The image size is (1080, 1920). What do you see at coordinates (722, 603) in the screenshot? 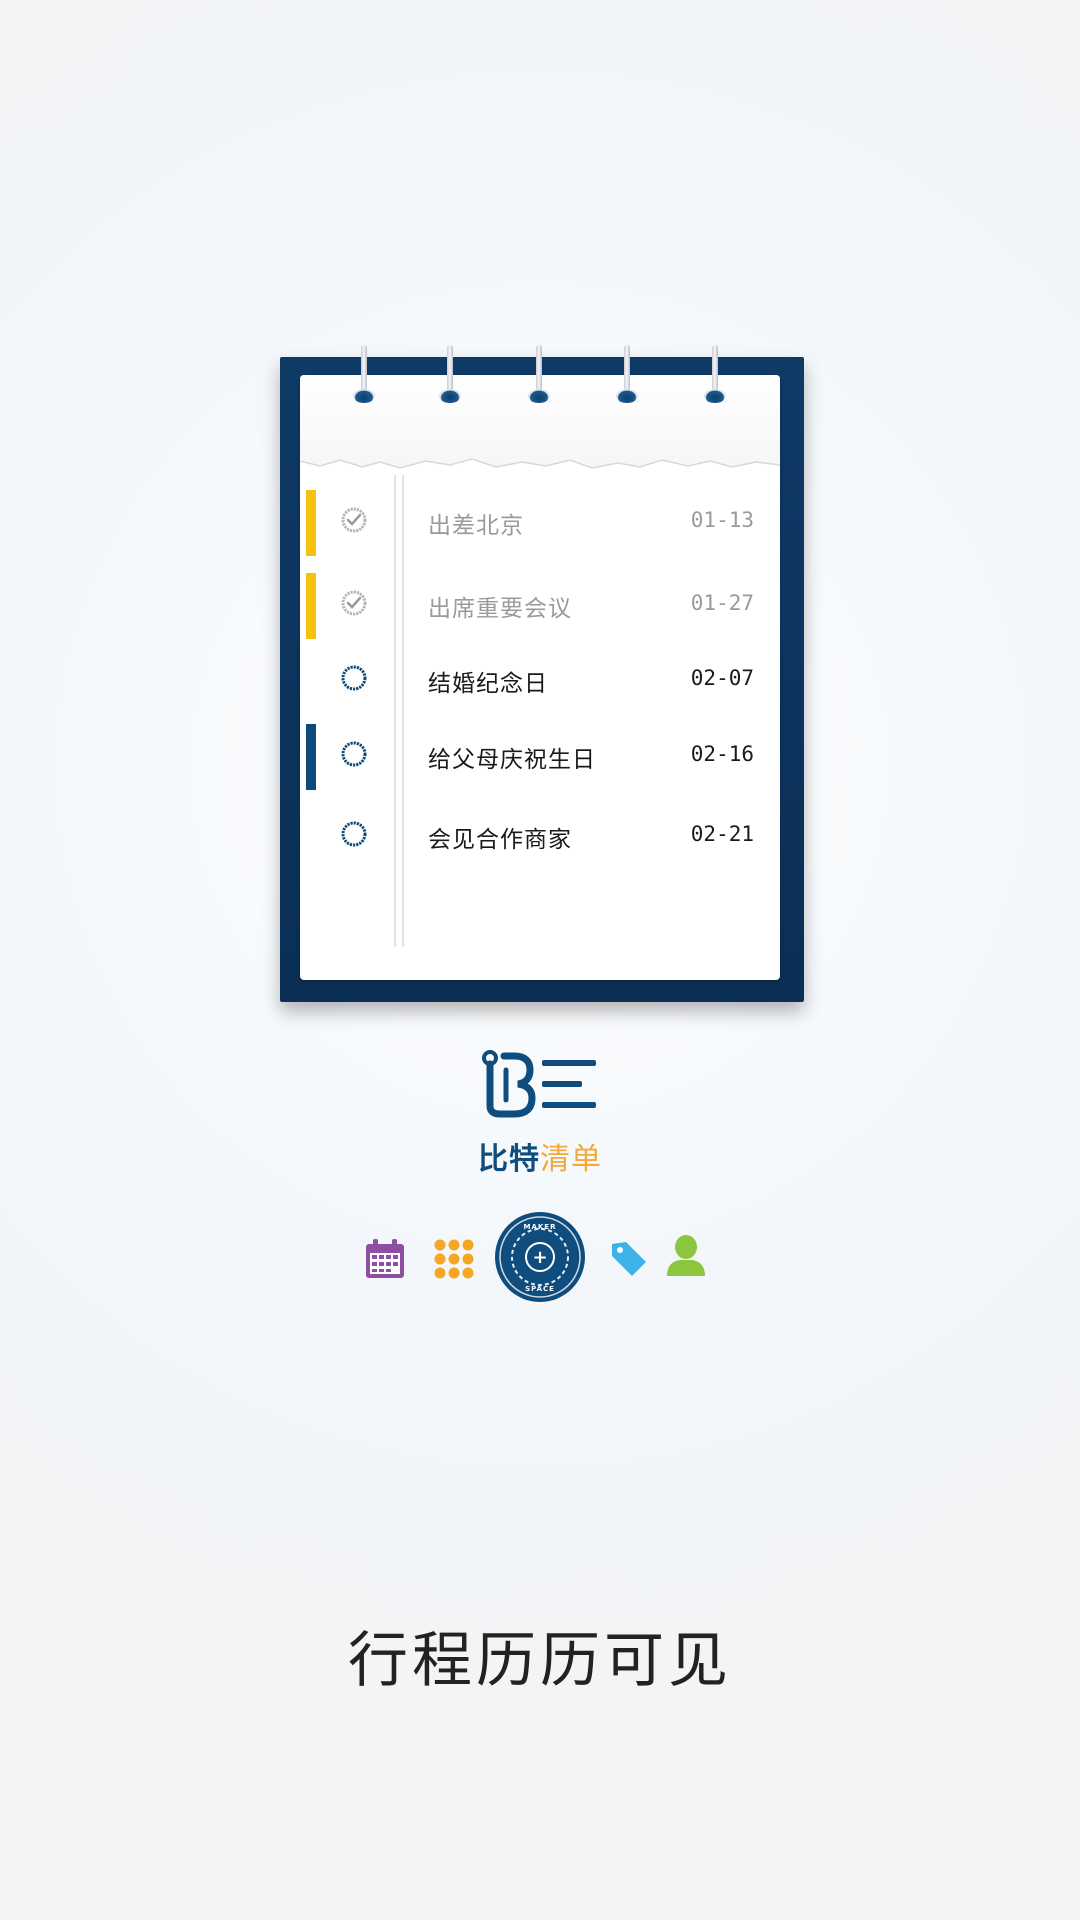
I see `task-date: 01-27` at bounding box center [722, 603].